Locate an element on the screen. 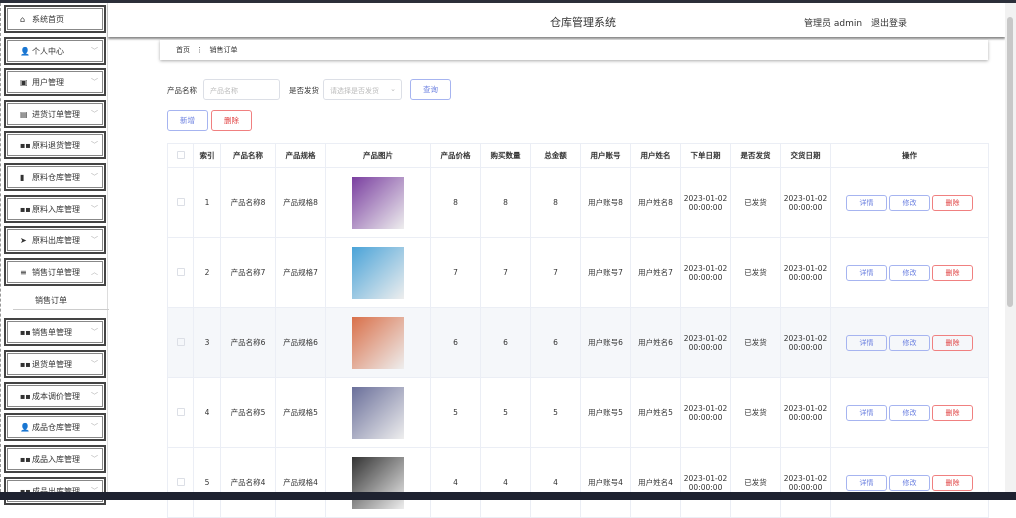 This screenshot has height=518, width=1016. sidebar-item-3: ▤ 进货订单管理 ﹀ is located at coordinates (55, 114).